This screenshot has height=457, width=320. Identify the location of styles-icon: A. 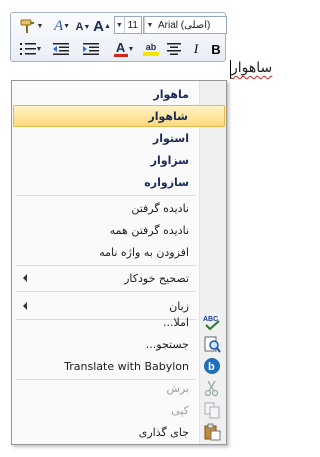
(58, 25).